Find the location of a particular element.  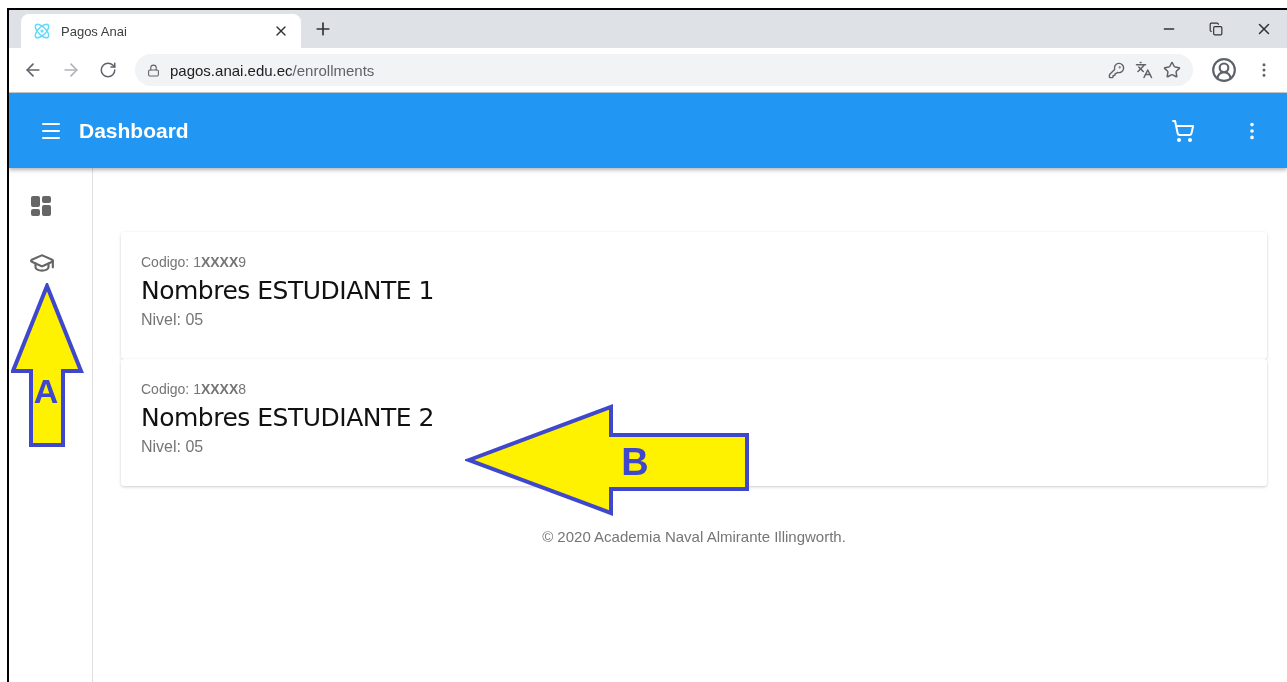

callout-label: B is located at coordinates (635, 462).